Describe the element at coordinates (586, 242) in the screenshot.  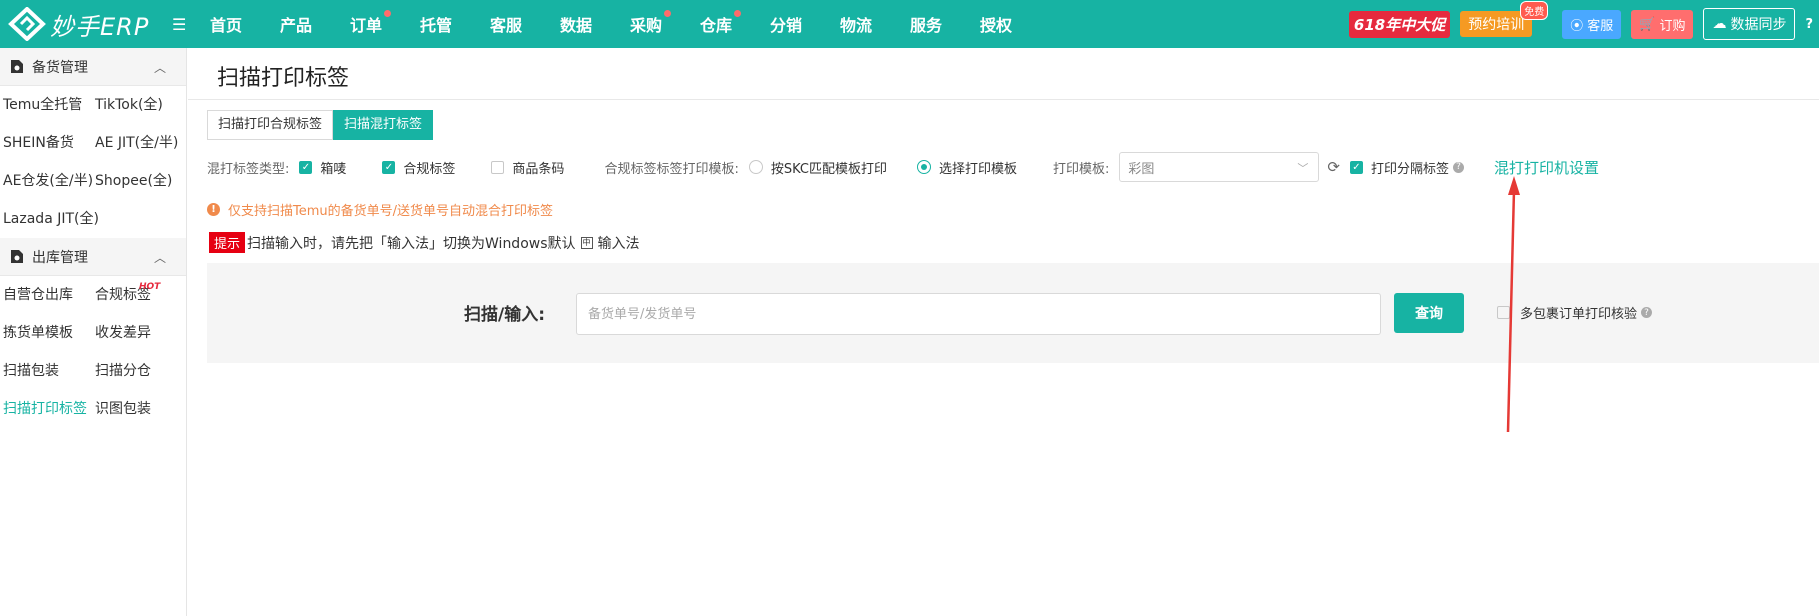
I see `input-method-icon: 中` at that location.